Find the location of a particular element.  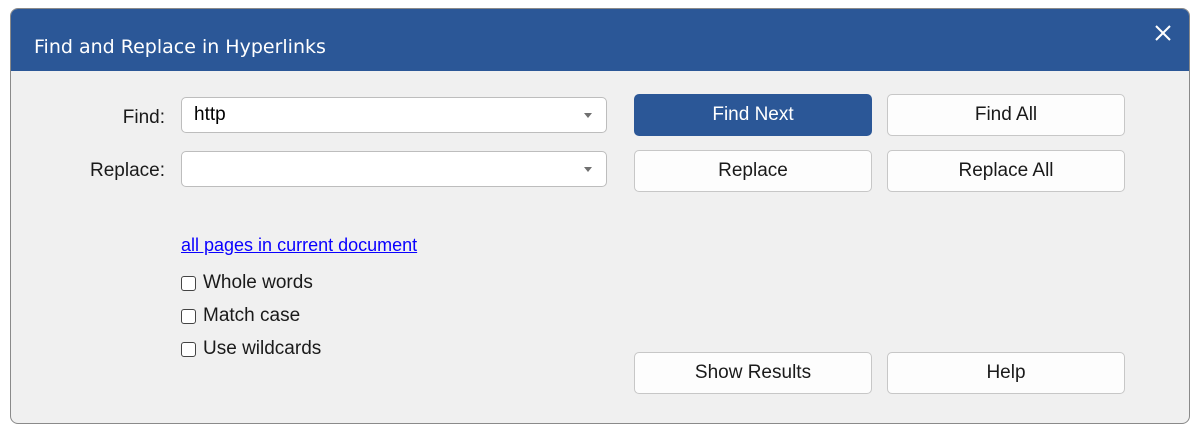

find-next-button: Find Next is located at coordinates (753, 115).